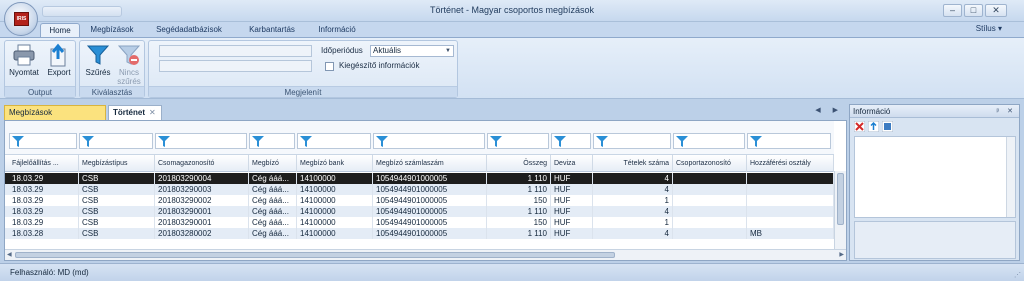 This screenshot has width=1024, height=281. What do you see at coordinates (412, 51) in the screenshot?
I see `time-period-select: Aktuális ▼` at bounding box center [412, 51].